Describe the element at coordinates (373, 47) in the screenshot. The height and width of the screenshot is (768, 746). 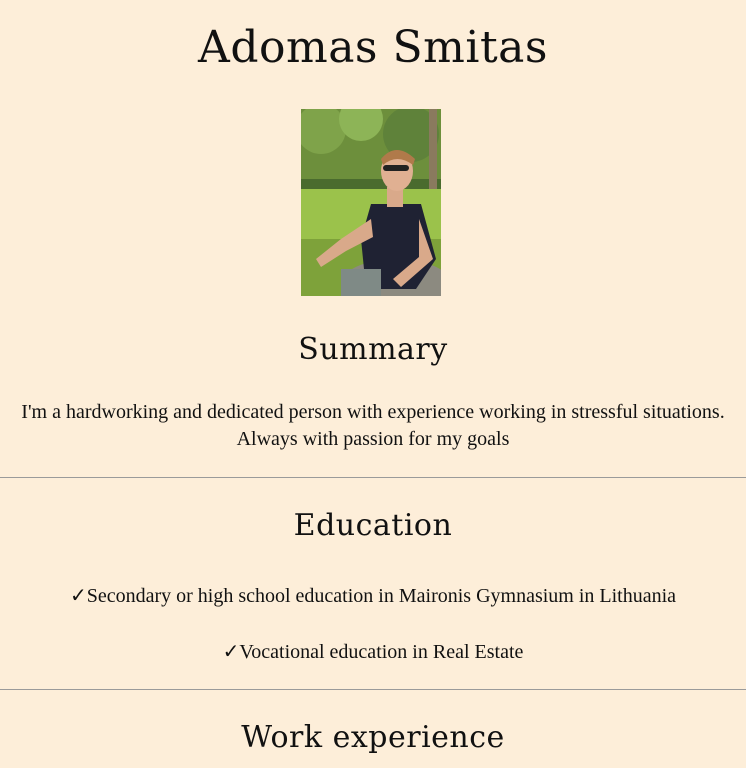
I see `page-title: Adomas Smitas` at that location.